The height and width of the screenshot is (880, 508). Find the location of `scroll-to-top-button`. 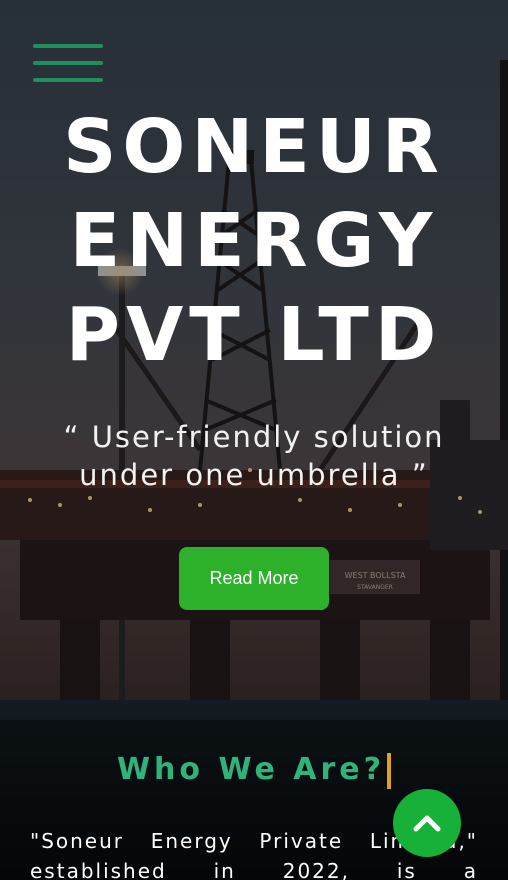

scroll-to-top-button is located at coordinates (427, 823).